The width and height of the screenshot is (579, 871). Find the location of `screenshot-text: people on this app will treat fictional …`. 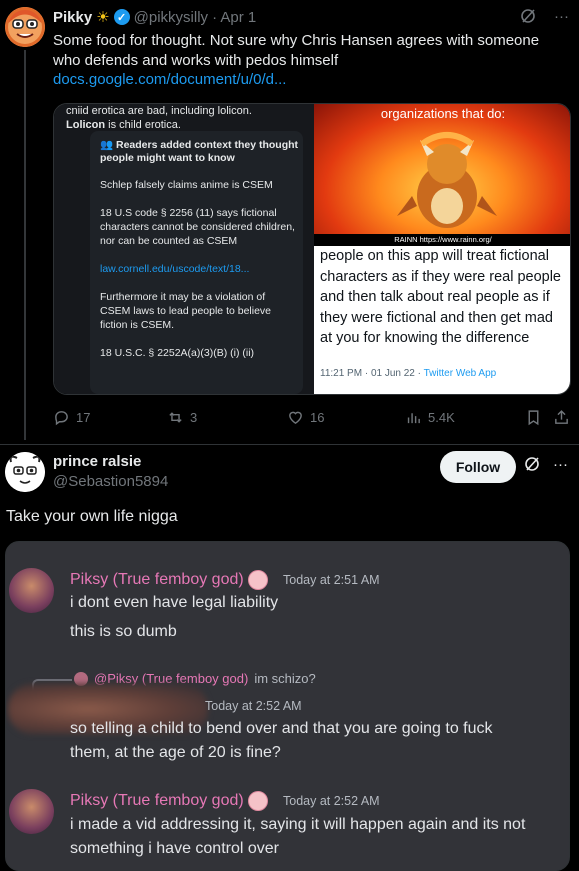

screenshot-text: people on this app will treat fictional … is located at coordinates (440, 297).